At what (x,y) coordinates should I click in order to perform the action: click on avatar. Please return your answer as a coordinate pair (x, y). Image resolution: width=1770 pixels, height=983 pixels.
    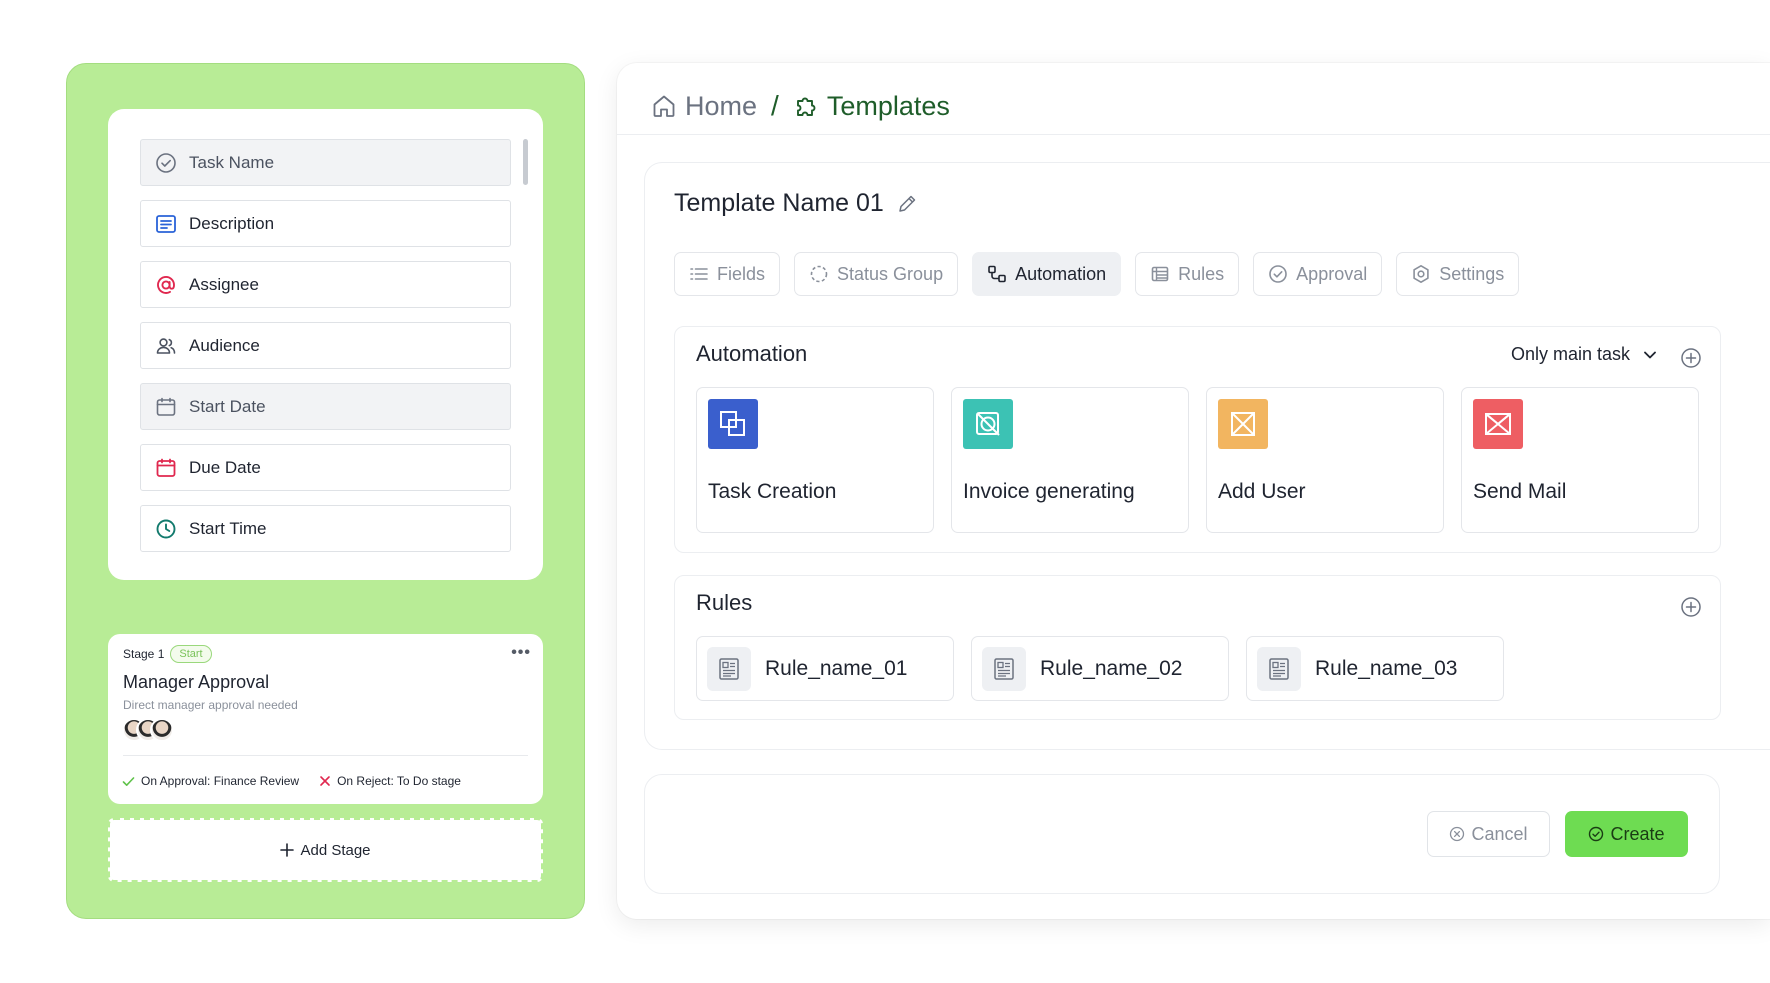
    Looking at the image, I should click on (162, 730).